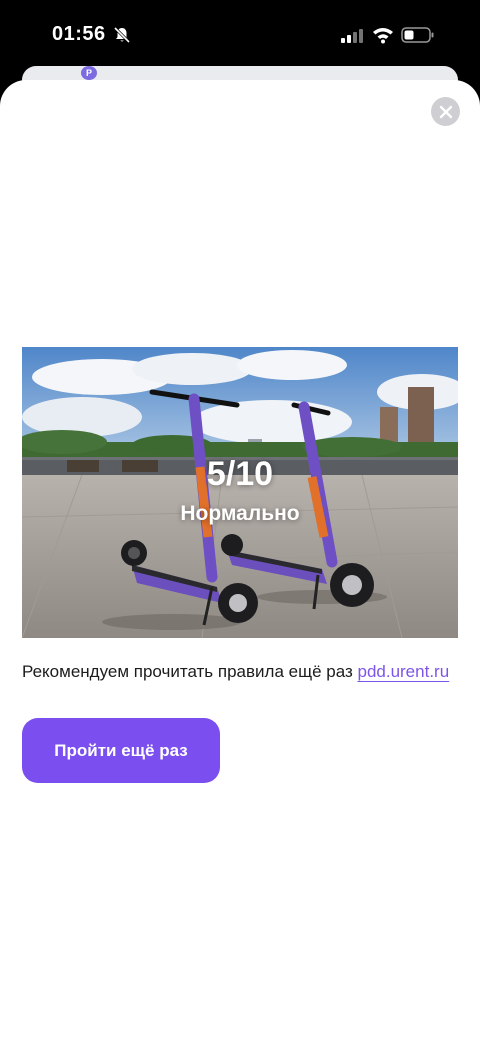  What do you see at coordinates (89, 73) in the screenshot?
I see `parking-pin: P` at bounding box center [89, 73].